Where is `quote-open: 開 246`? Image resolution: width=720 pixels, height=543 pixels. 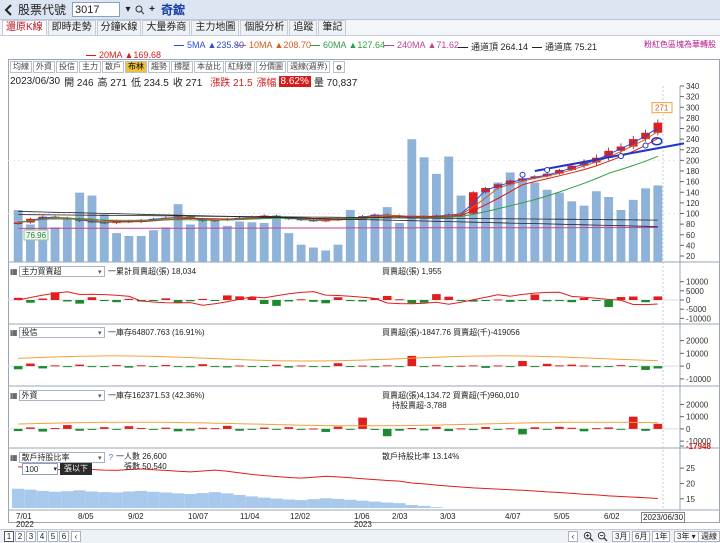 quote-open: 開 246 is located at coordinates (79, 83).